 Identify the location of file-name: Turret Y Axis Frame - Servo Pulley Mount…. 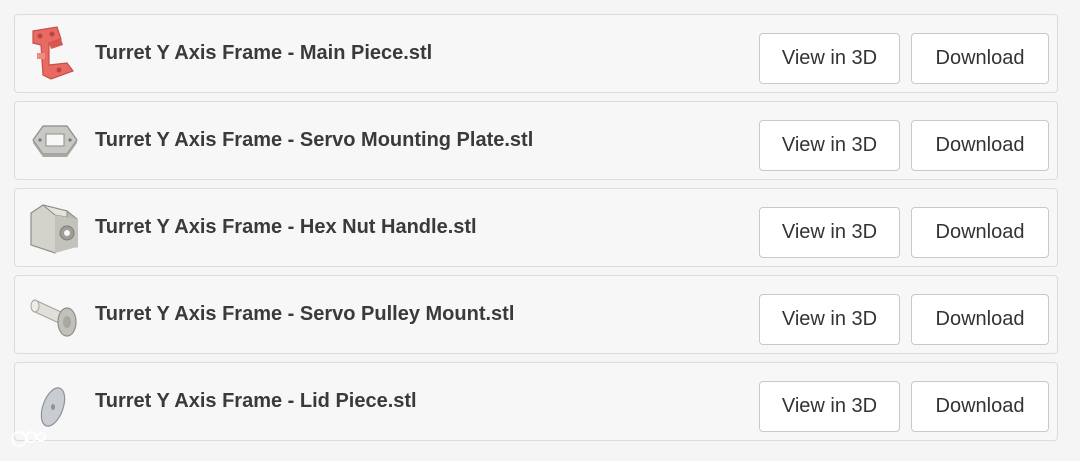
(304, 314).